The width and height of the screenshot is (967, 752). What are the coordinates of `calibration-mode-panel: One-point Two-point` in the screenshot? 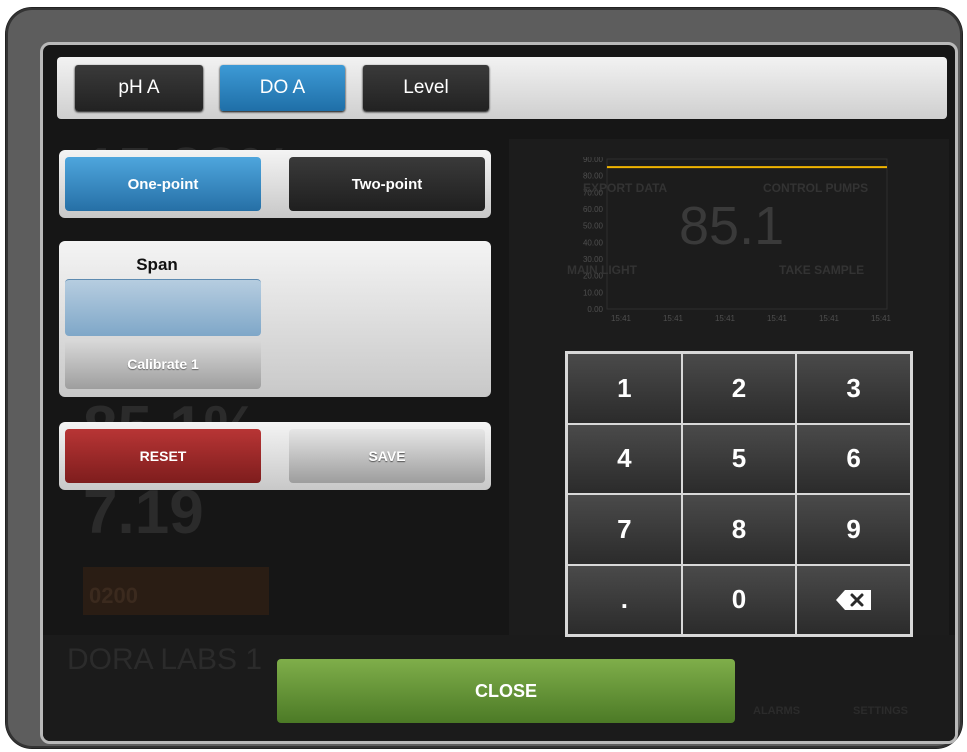 It's located at (275, 184).